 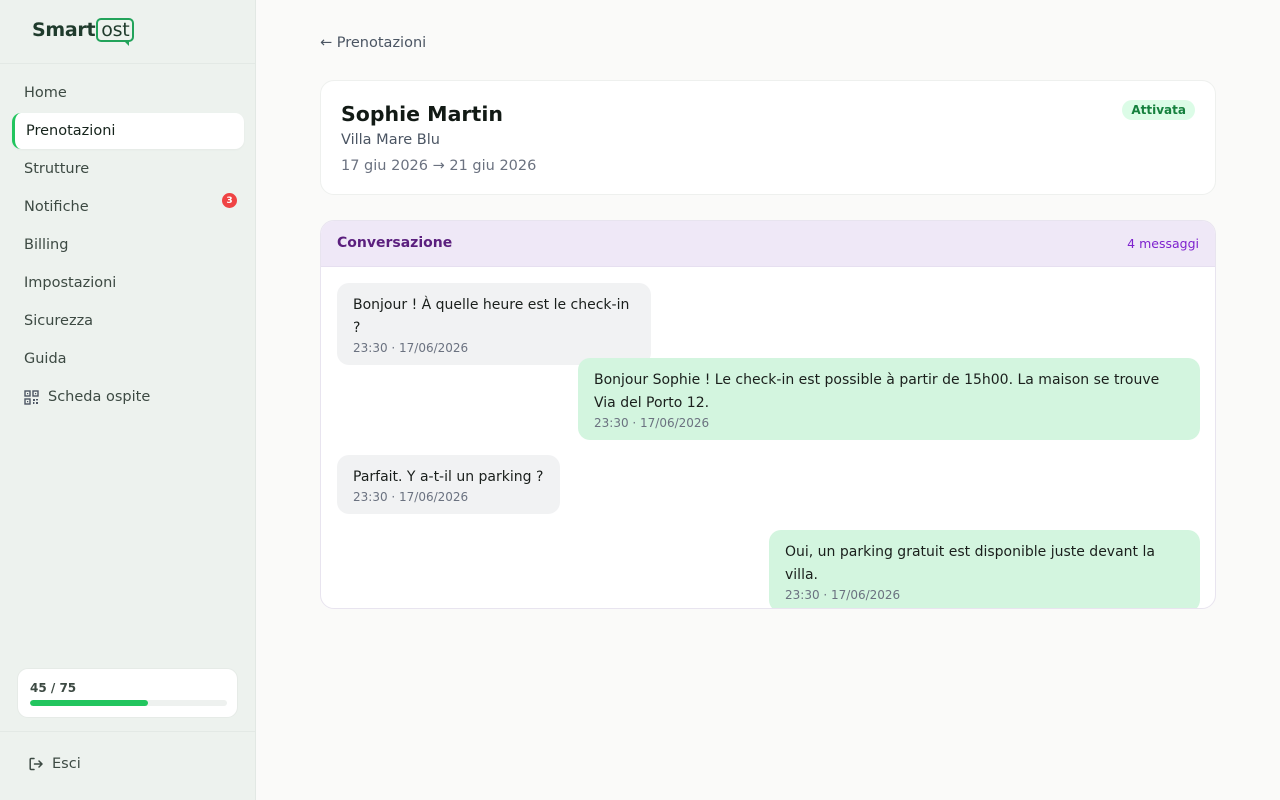 What do you see at coordinates (31, 397) in the screenshot?
I see `qr-code-icon` at bounding box center [31, 397].